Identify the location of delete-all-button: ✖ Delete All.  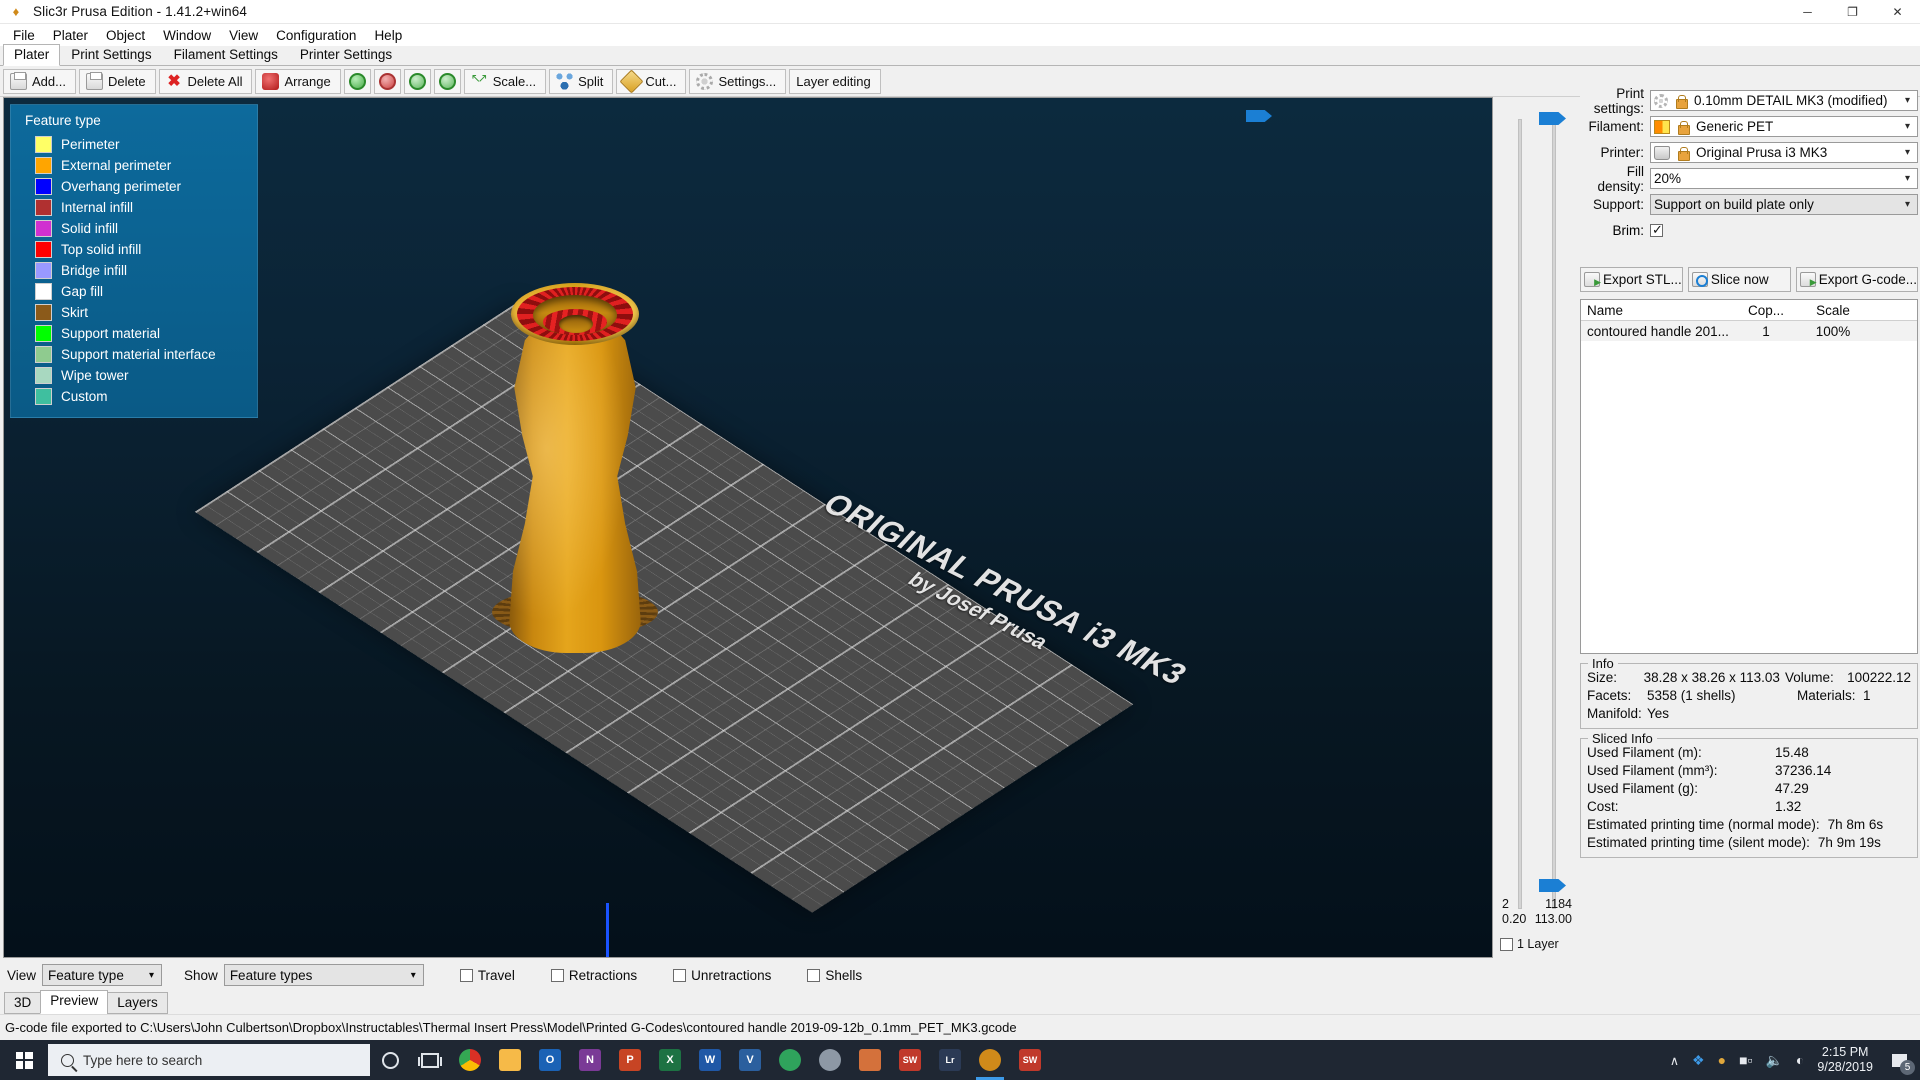
(205, 81).